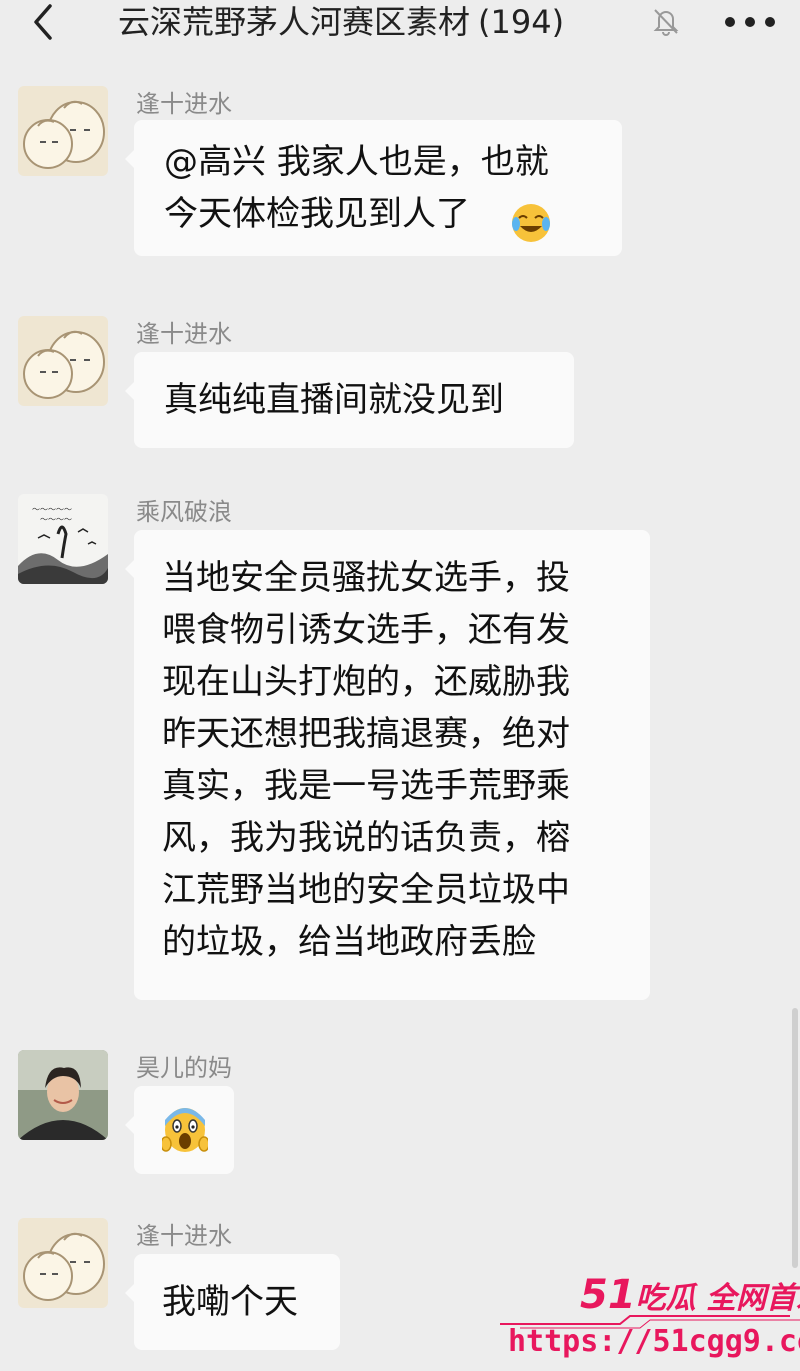  I want to click on message-bubble: 真纯纯直播间就没见到, so click(349, 400).